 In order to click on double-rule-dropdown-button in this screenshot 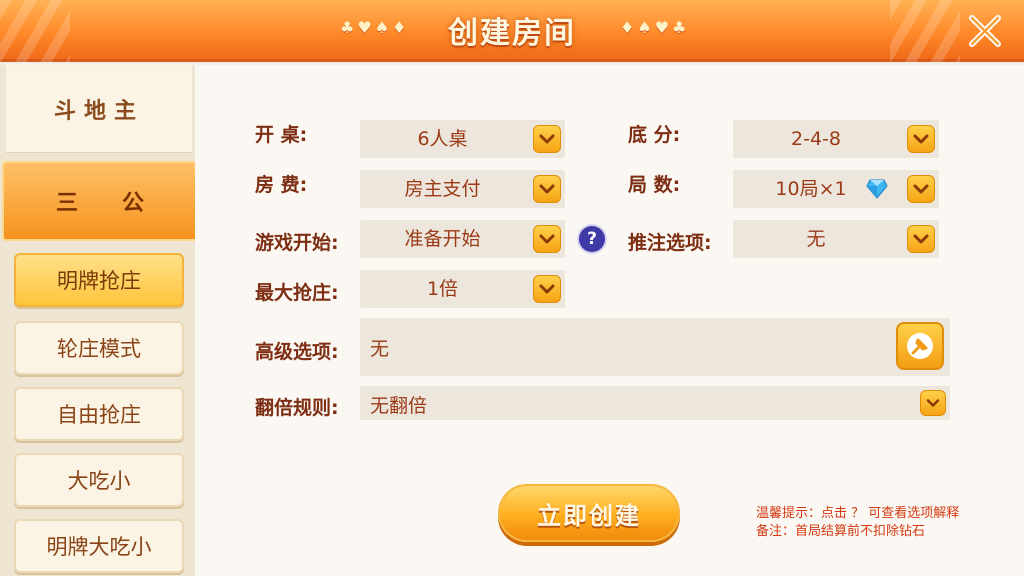, I will do `click(933, 403)`.